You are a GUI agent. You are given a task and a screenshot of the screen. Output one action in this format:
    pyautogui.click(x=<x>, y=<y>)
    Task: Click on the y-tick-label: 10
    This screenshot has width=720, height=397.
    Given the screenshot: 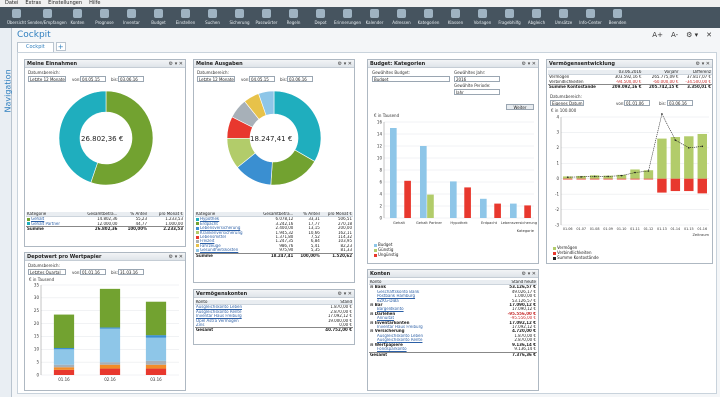 What is the action you would take?
    pyautogui.click(x=37, y=349)
    